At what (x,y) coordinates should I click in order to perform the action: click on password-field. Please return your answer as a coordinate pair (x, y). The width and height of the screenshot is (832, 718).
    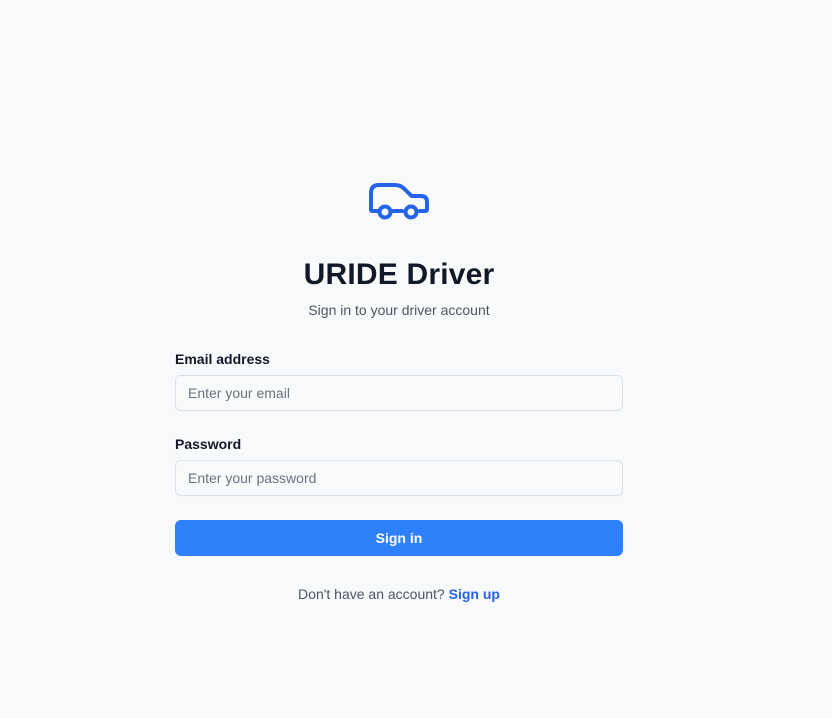
    Looking at the image, I should click on (399, 478).